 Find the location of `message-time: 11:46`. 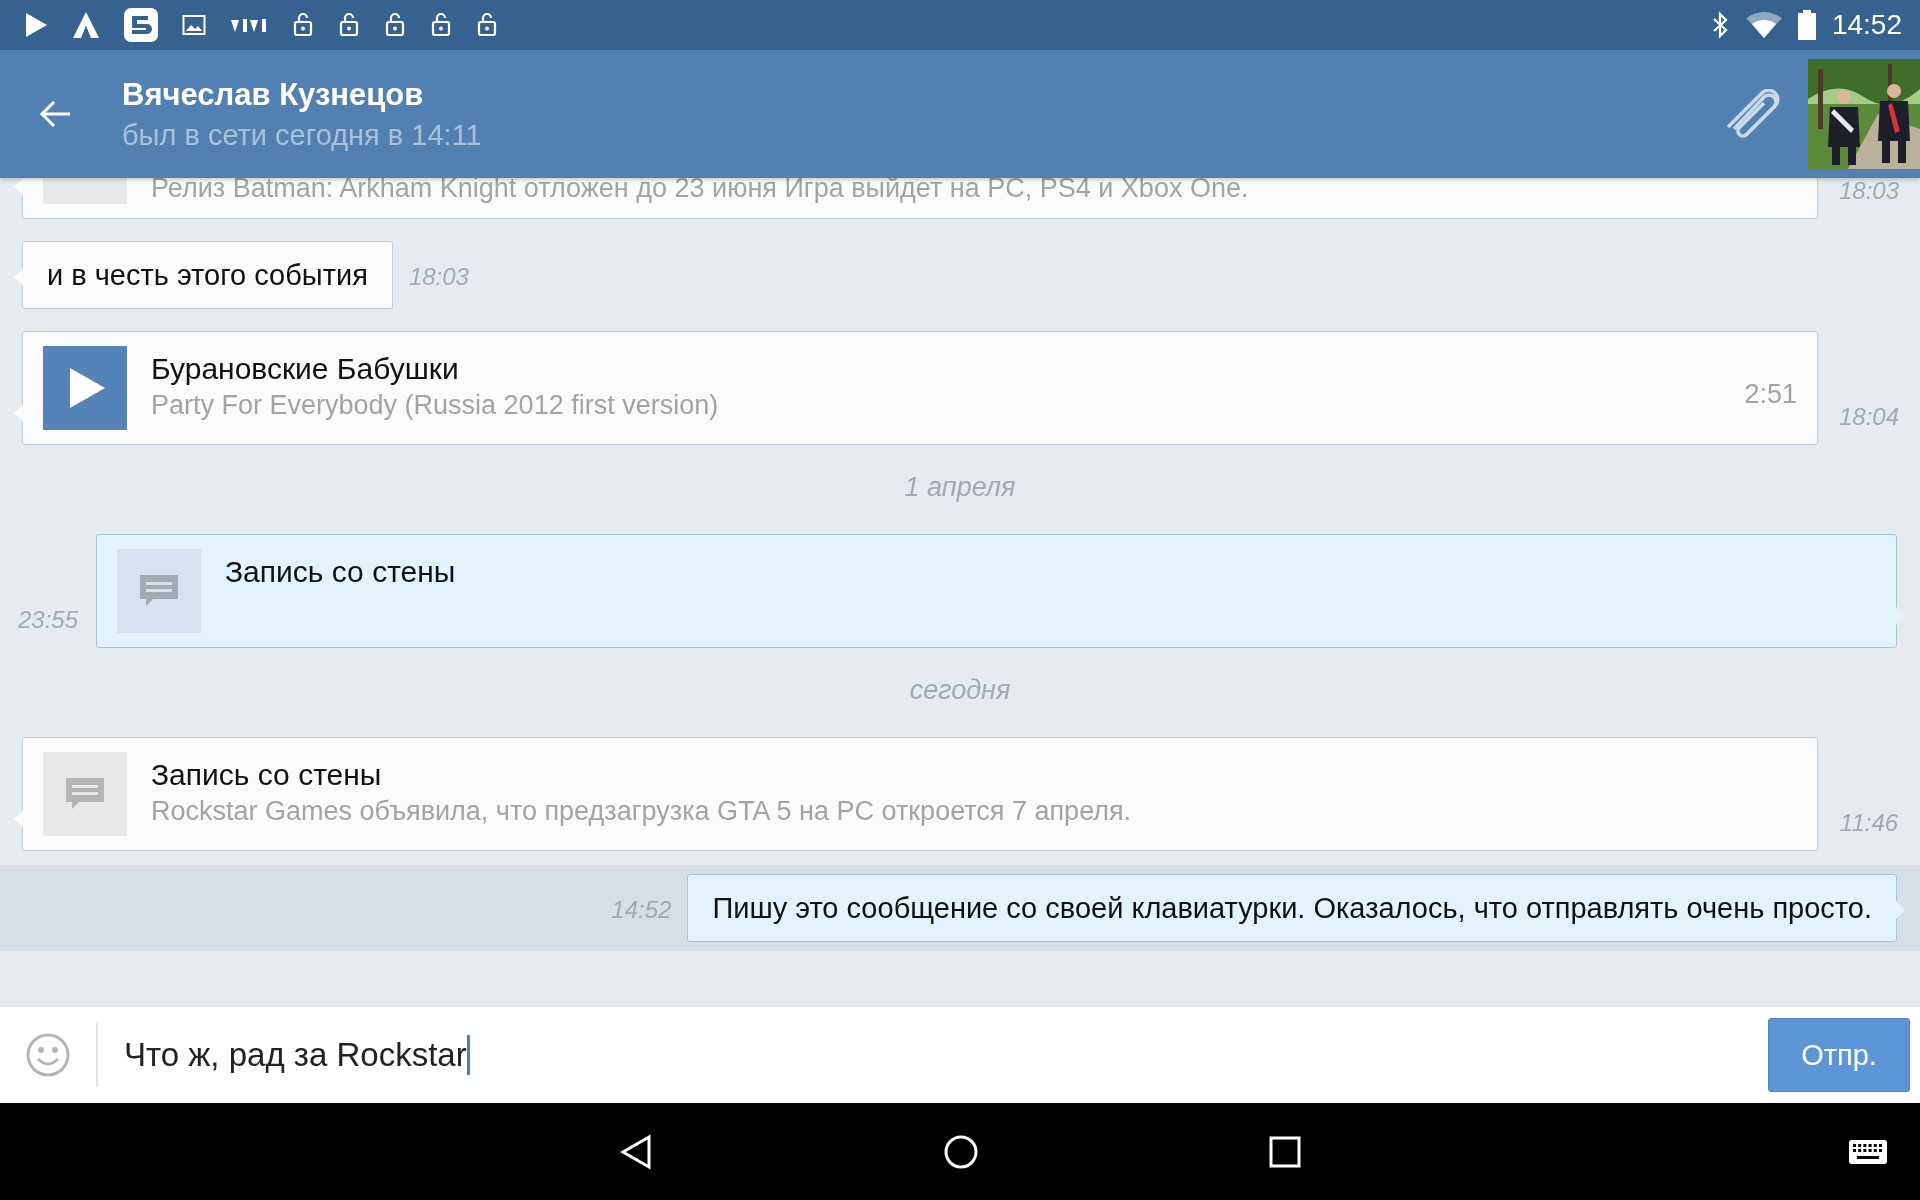

message-time: 11:46 is located at coordinates (1869, 823).